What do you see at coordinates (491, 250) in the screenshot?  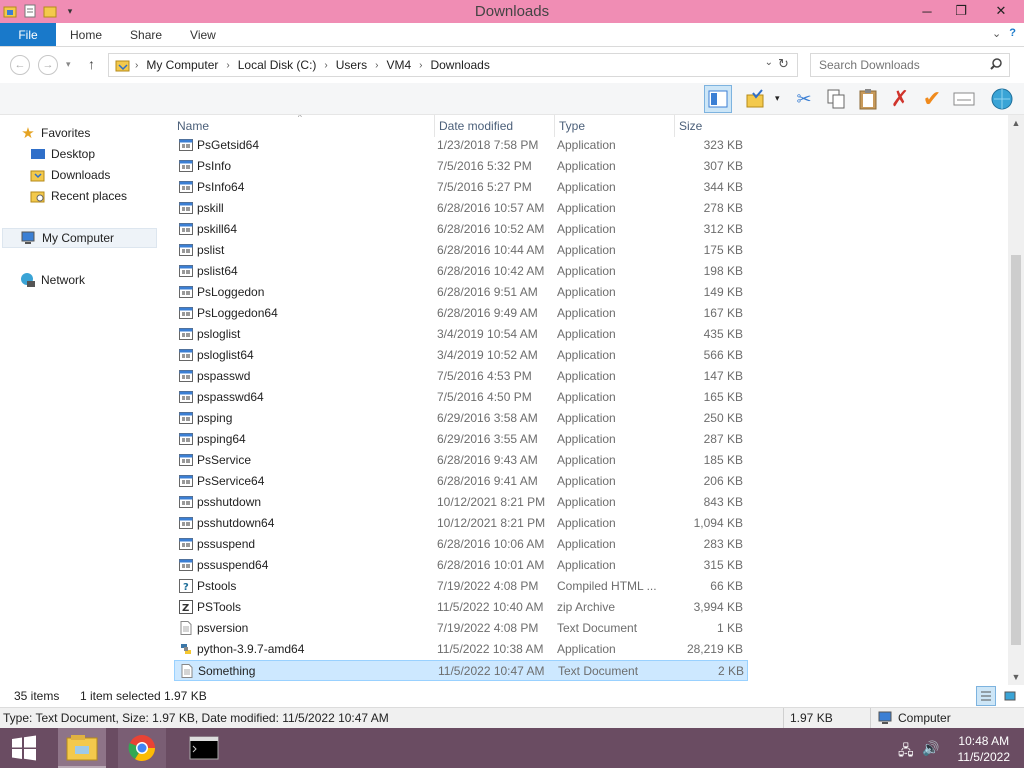 I see `file-date: 6/28/2016 10:44 AM` at bounding box center [491, 250].